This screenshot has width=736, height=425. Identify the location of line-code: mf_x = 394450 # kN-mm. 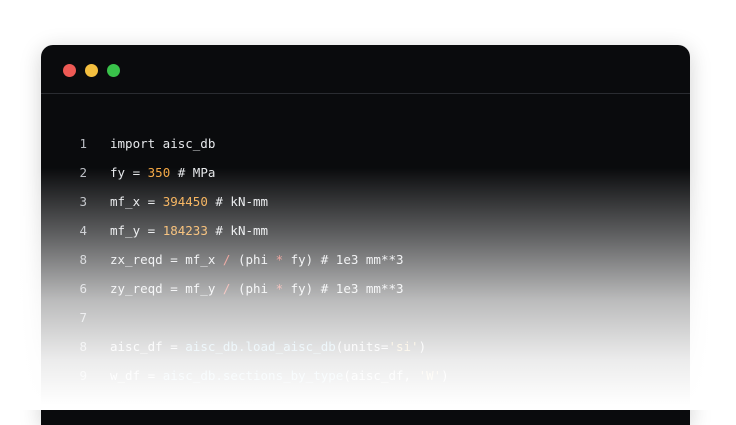
(189, 201).